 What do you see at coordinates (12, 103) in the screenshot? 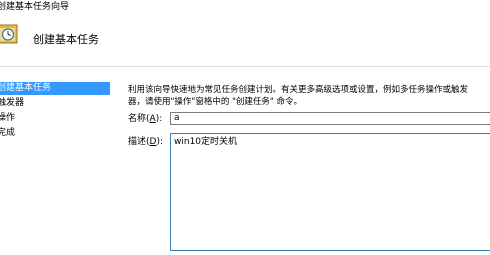
I see `sidebar-item-label: 触发器` at bounding box center [12, 103].